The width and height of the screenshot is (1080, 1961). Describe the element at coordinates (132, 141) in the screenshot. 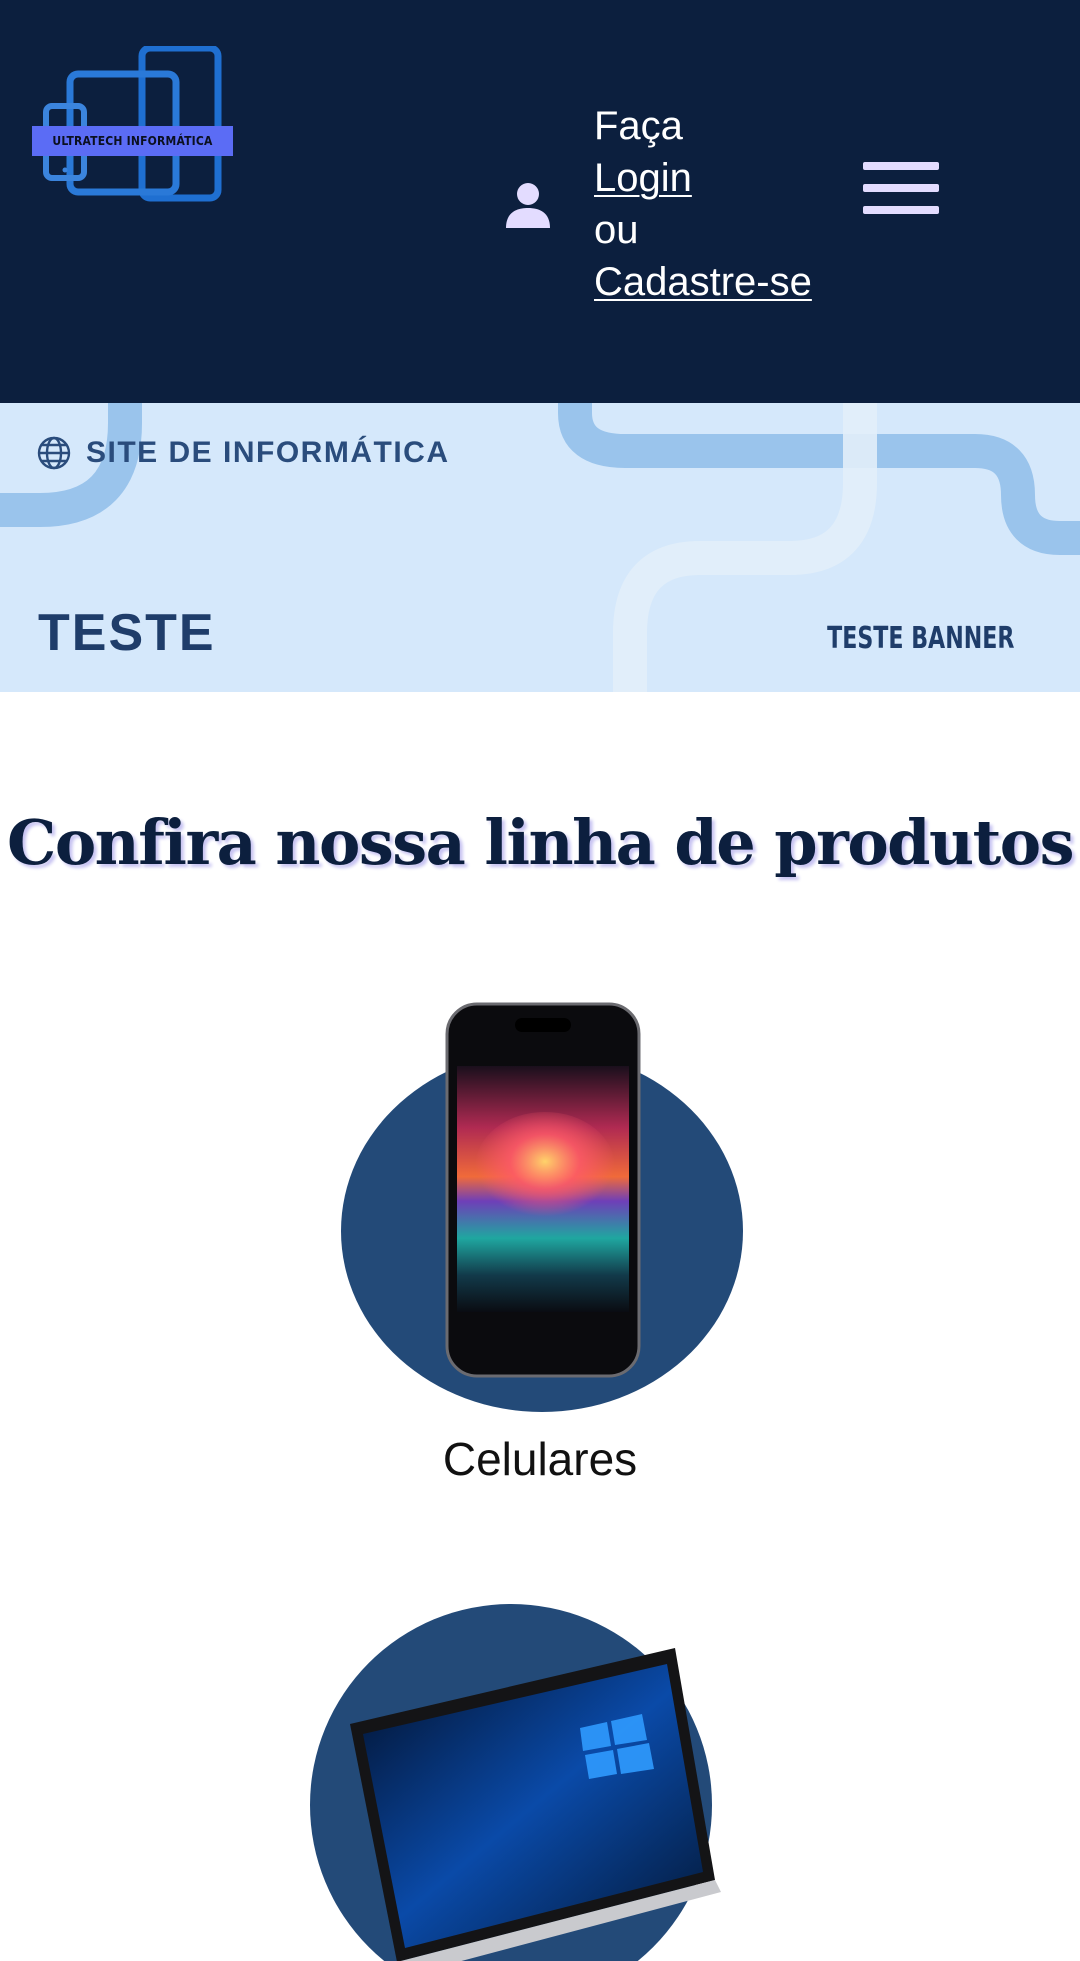

I see `logo-text: ULTRATECH INFORMÁTICA` at that location.